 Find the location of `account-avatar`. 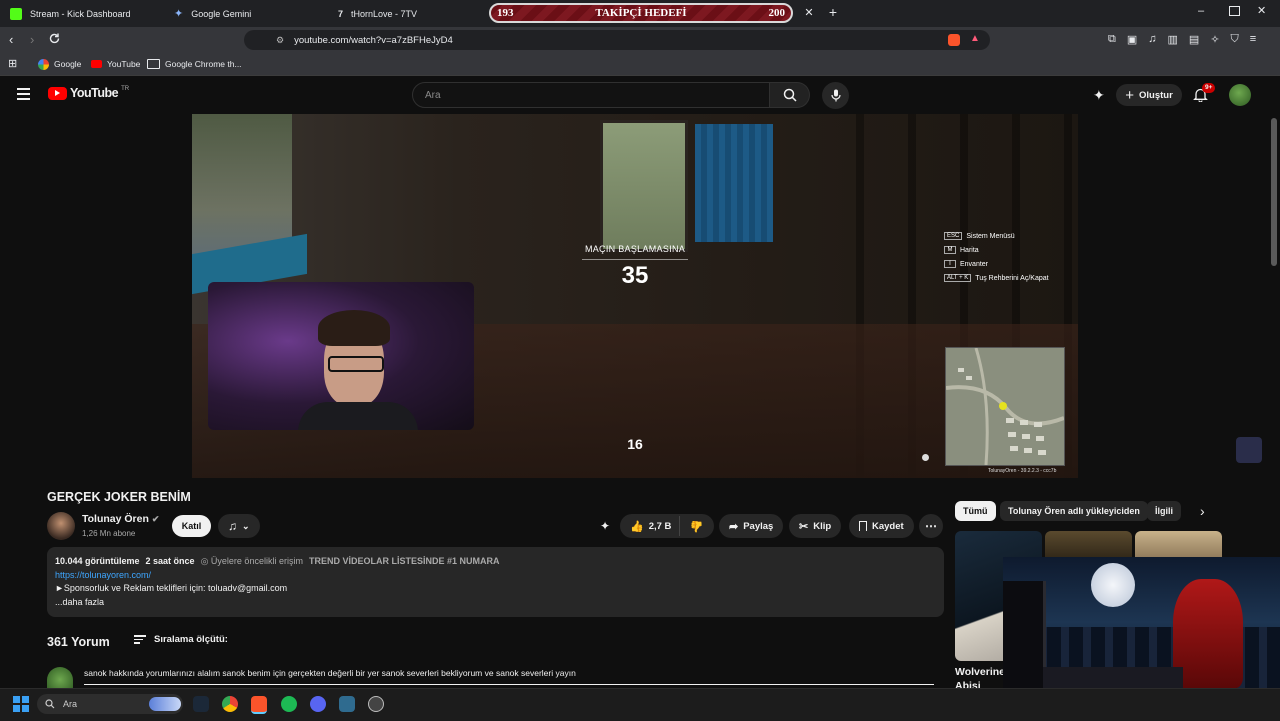

account-avatar is located at coordinates (1240, 95).